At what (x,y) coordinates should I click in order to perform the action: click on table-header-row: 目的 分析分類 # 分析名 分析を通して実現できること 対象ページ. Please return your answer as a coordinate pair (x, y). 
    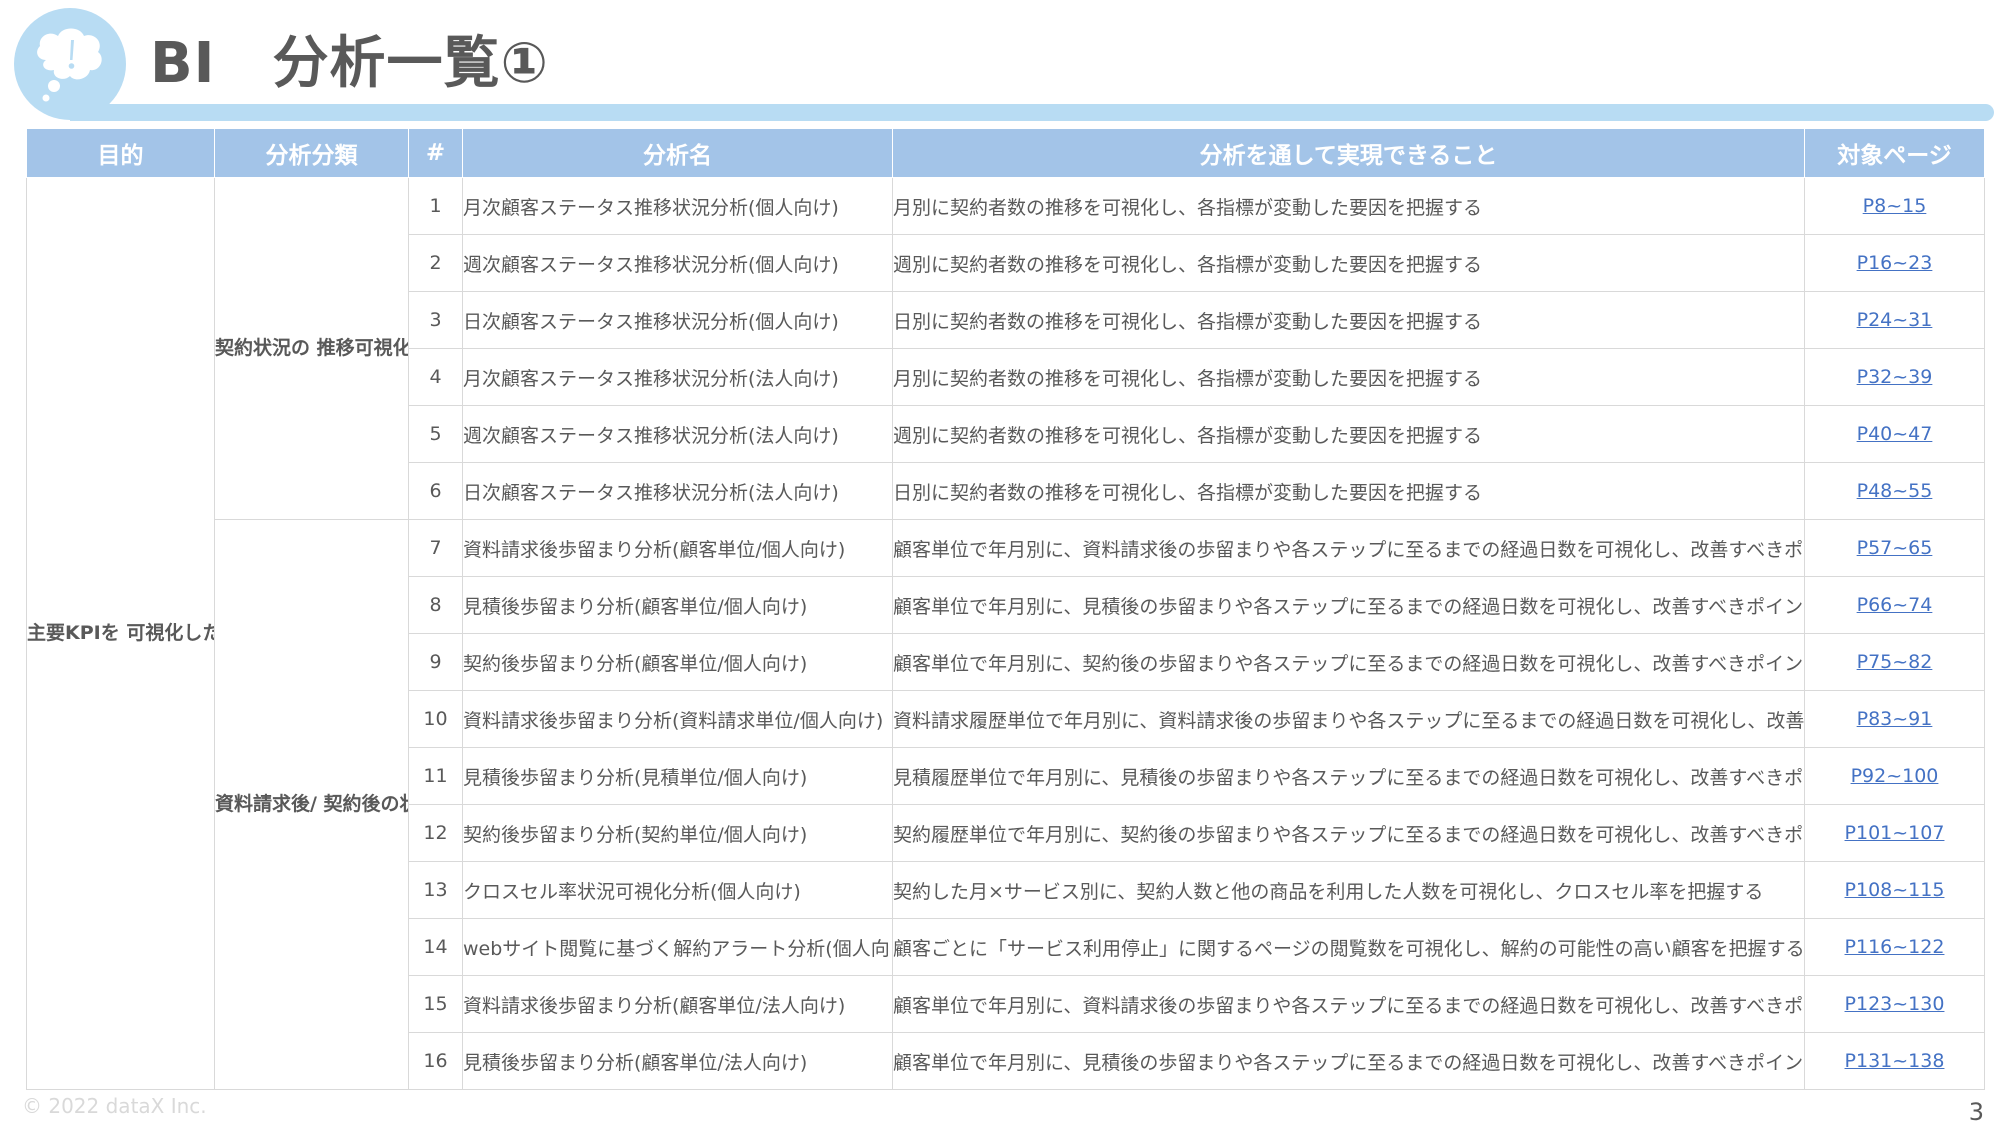
    Looking at the image, I should click on (1005, 153).